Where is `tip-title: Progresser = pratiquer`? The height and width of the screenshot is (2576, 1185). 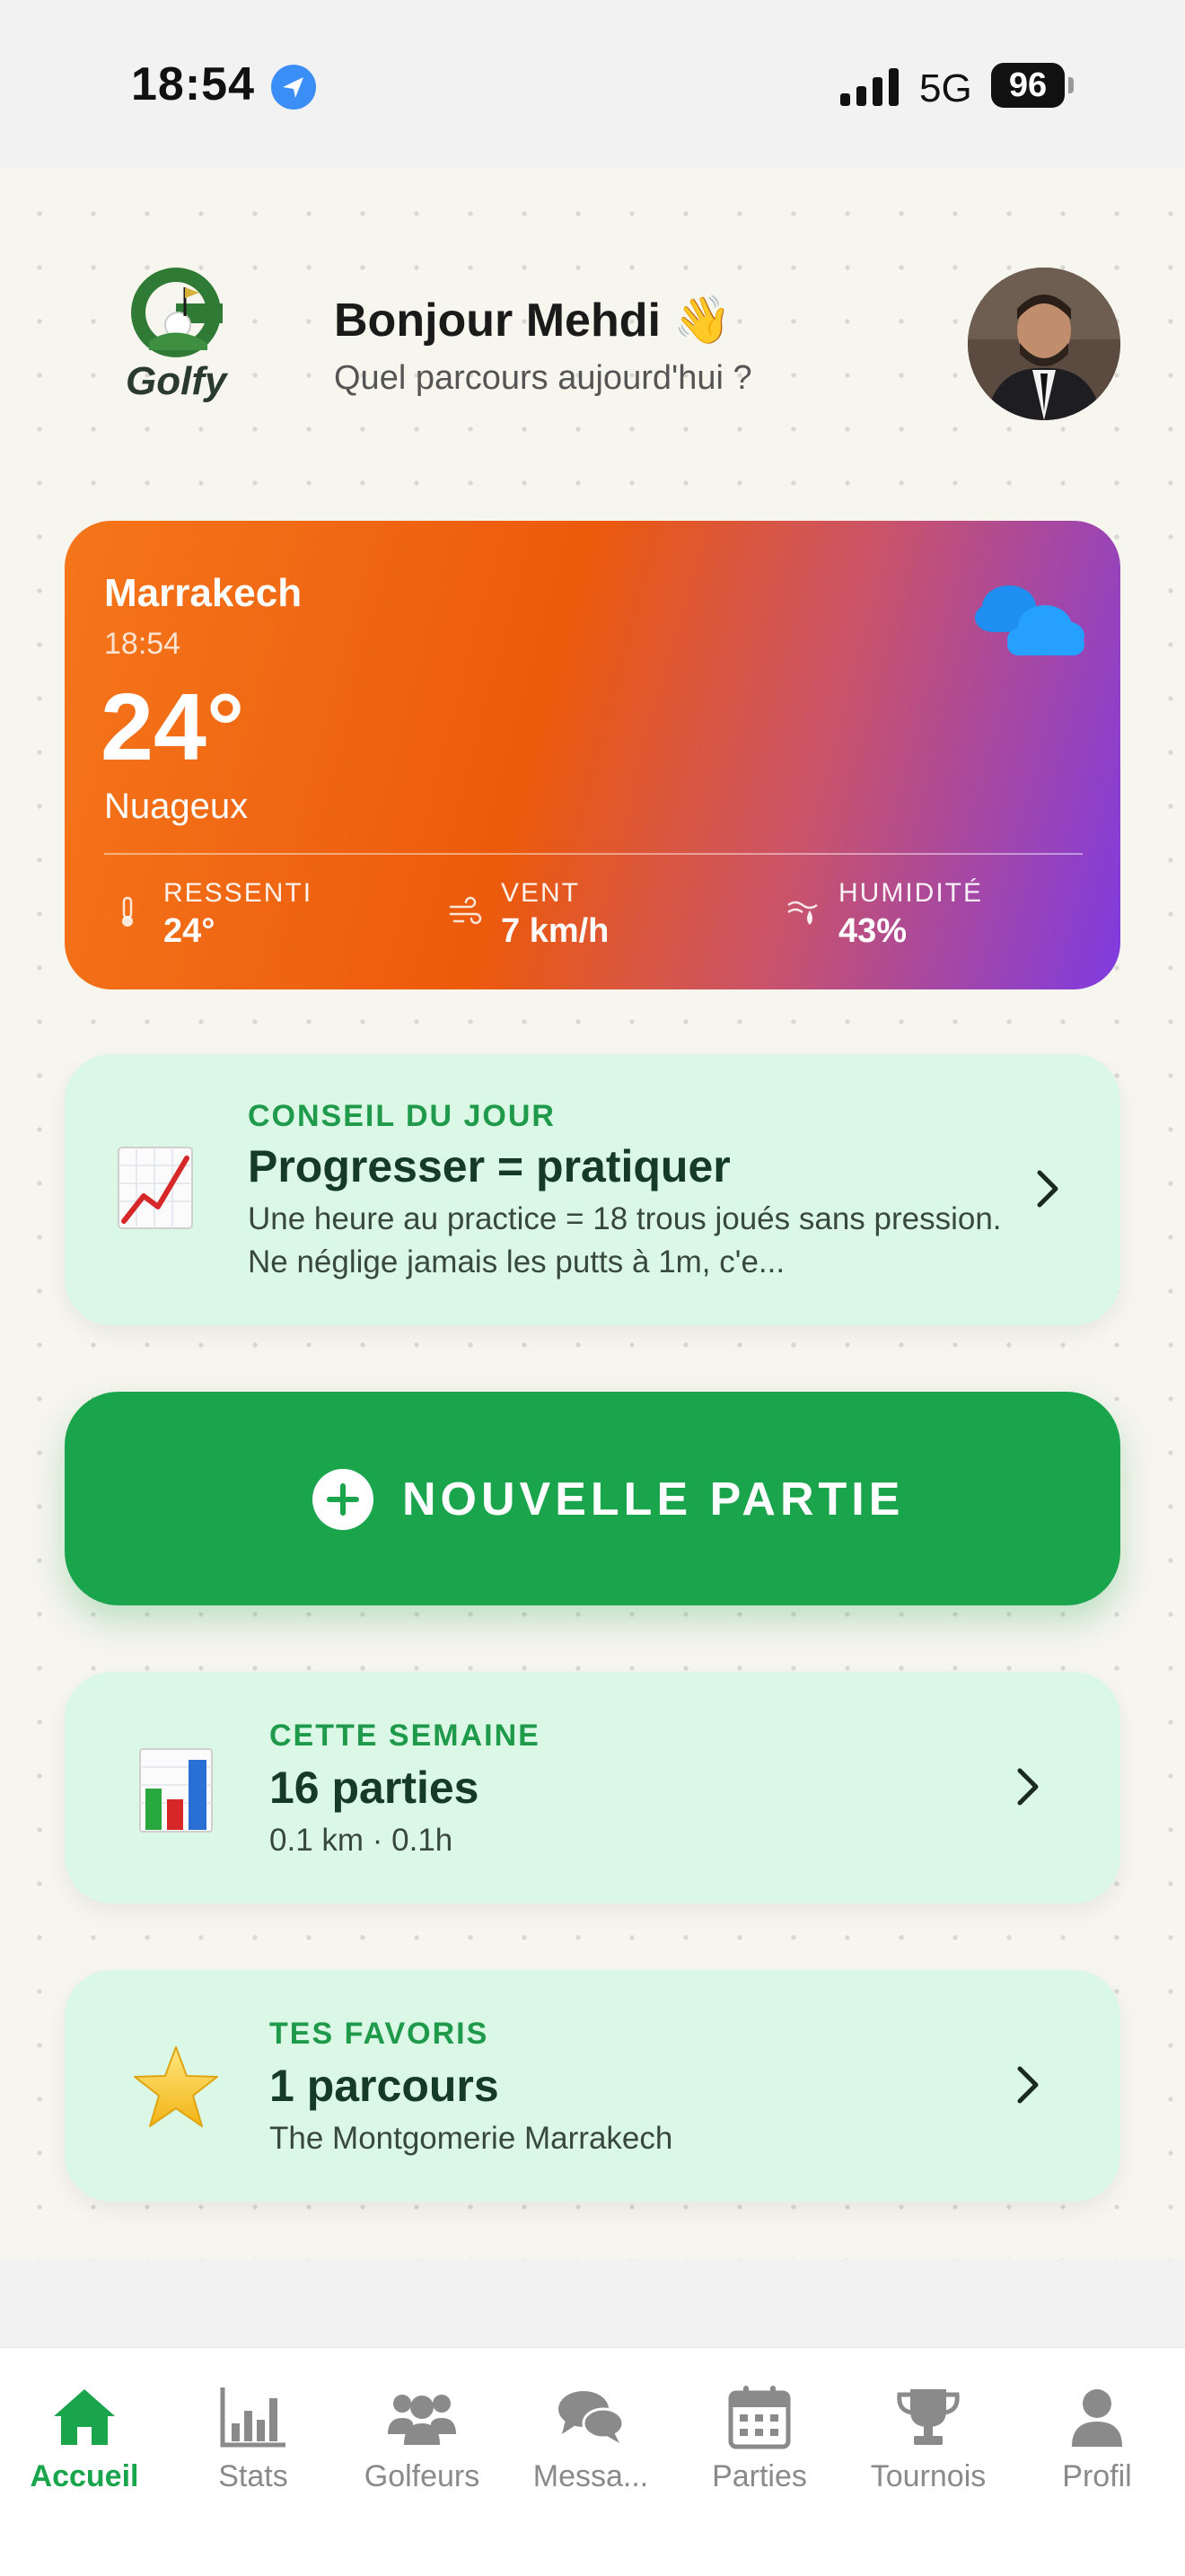
tip-title: Progresser = pratiquer is located at coordinates (489, 1166).